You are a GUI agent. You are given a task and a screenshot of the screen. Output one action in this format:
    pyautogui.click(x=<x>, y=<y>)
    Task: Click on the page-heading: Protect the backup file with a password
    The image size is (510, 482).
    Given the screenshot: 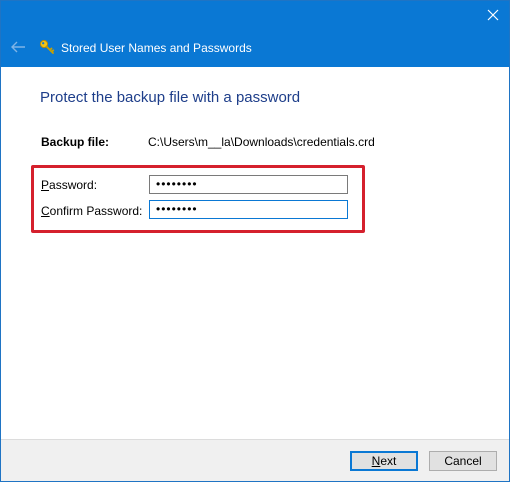 What is the action you would take?
    pyautogui.click(x=170, y=97)
    